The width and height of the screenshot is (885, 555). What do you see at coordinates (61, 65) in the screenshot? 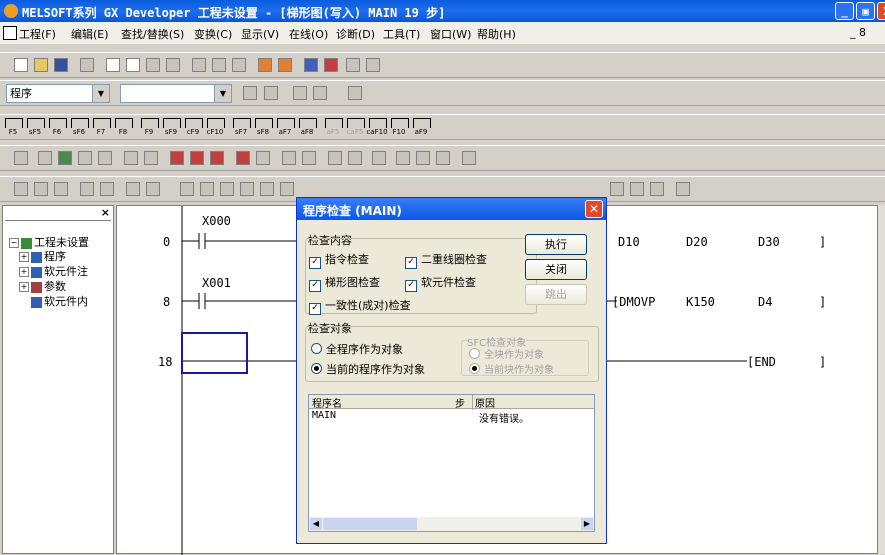
I see `save-icon` at bounding box center [61, 65].